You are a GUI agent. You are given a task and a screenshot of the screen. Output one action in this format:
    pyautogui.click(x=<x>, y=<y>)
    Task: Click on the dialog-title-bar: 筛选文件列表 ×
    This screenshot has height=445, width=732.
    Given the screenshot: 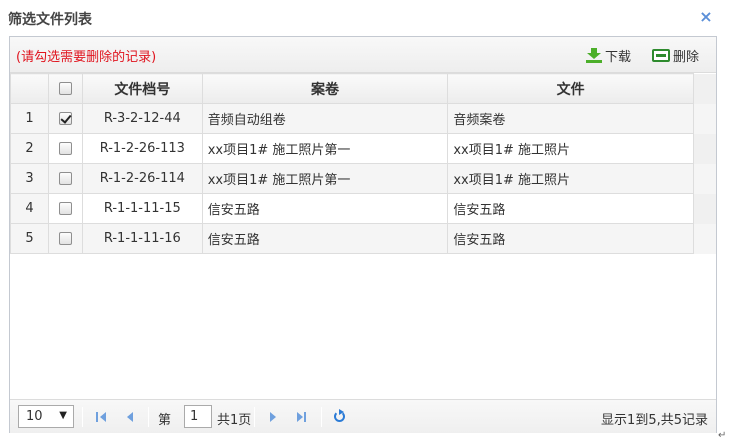 What is the action you would take?
    pyautogui.click(x=366, y=18)
    